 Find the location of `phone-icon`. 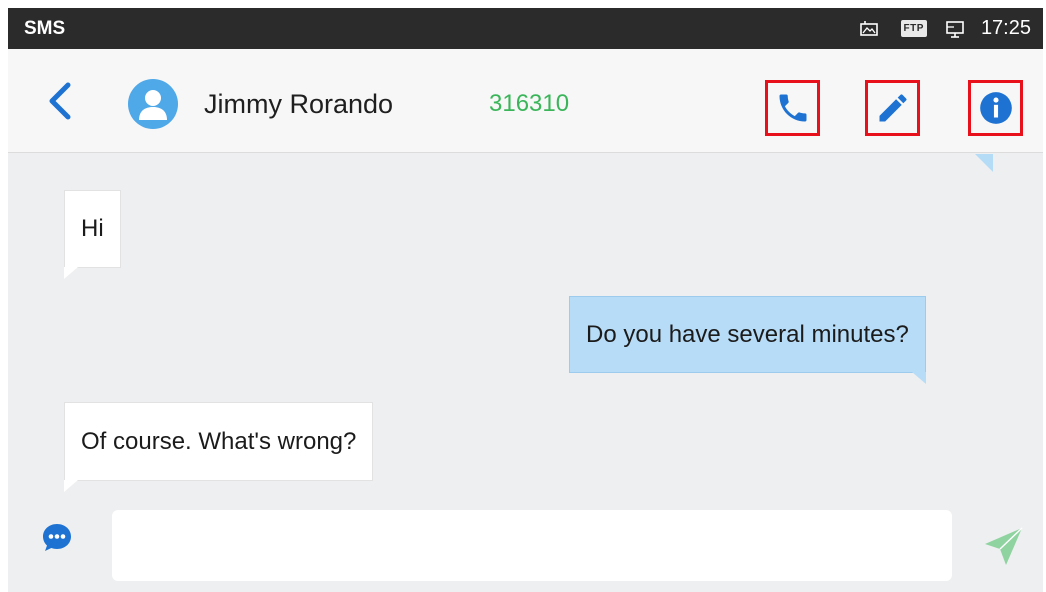

phone-icon is located at coordinates (792, 108).